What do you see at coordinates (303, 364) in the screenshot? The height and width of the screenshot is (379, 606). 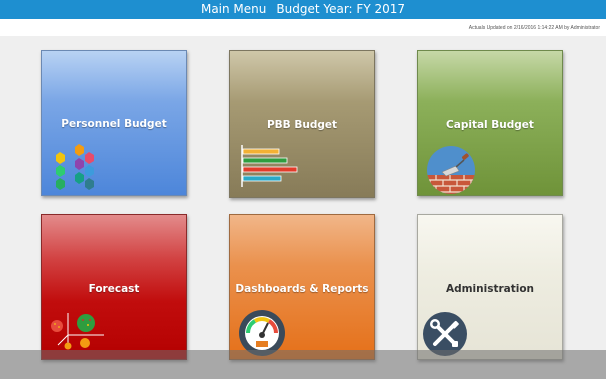 I see `bottom-overlay-bar` at bounding box center [303, 364].